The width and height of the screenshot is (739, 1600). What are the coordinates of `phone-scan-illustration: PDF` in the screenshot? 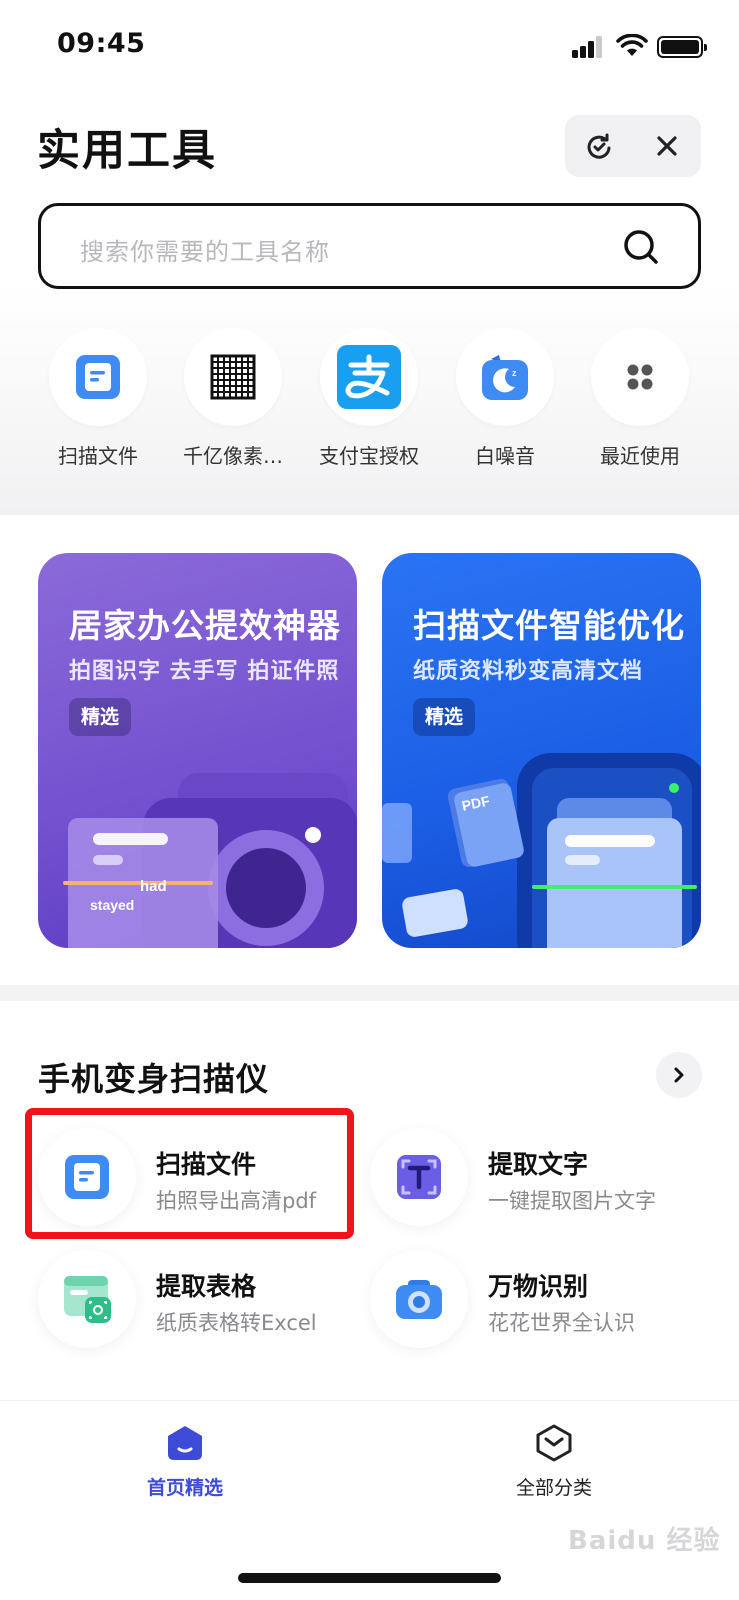 It's located at (541, 850).